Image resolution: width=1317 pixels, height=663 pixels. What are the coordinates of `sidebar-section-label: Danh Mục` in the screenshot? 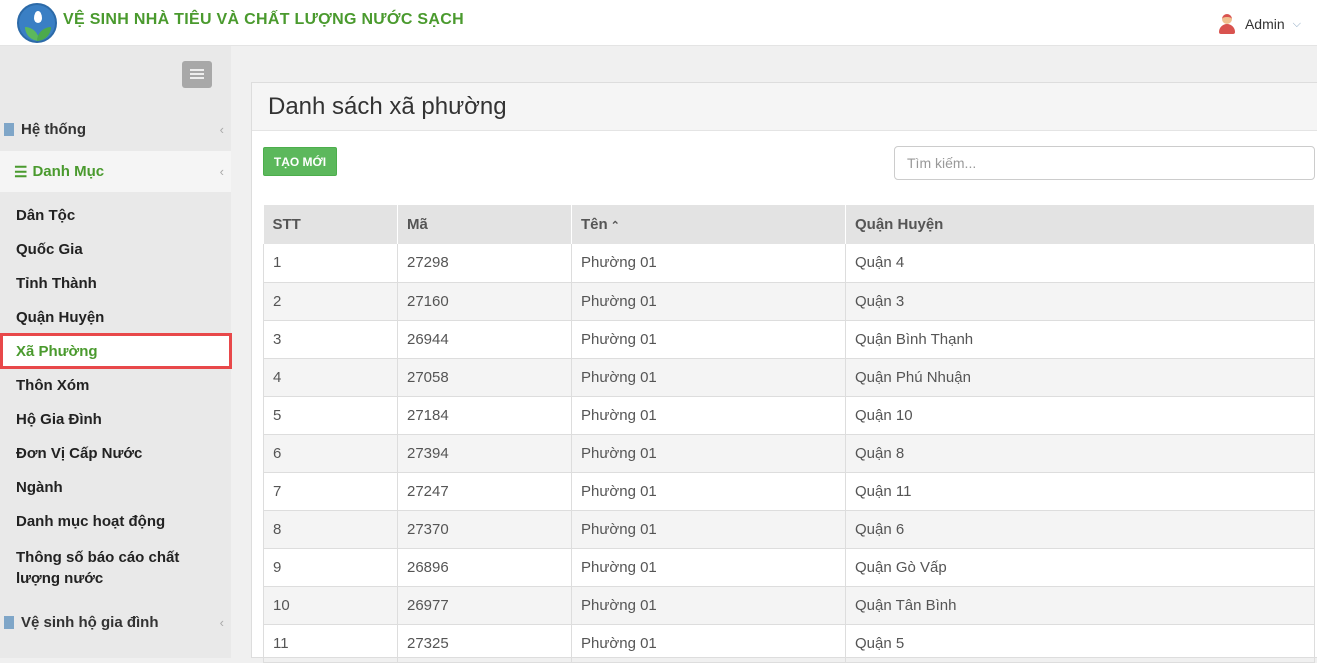 It's located at (68, 171).